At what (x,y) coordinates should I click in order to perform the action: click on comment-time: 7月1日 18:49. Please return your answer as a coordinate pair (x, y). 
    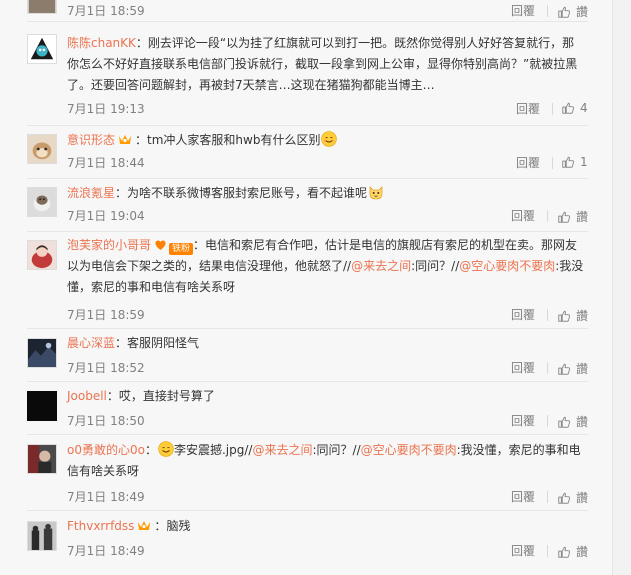
    Looking at the image, I should click on (106, 497).